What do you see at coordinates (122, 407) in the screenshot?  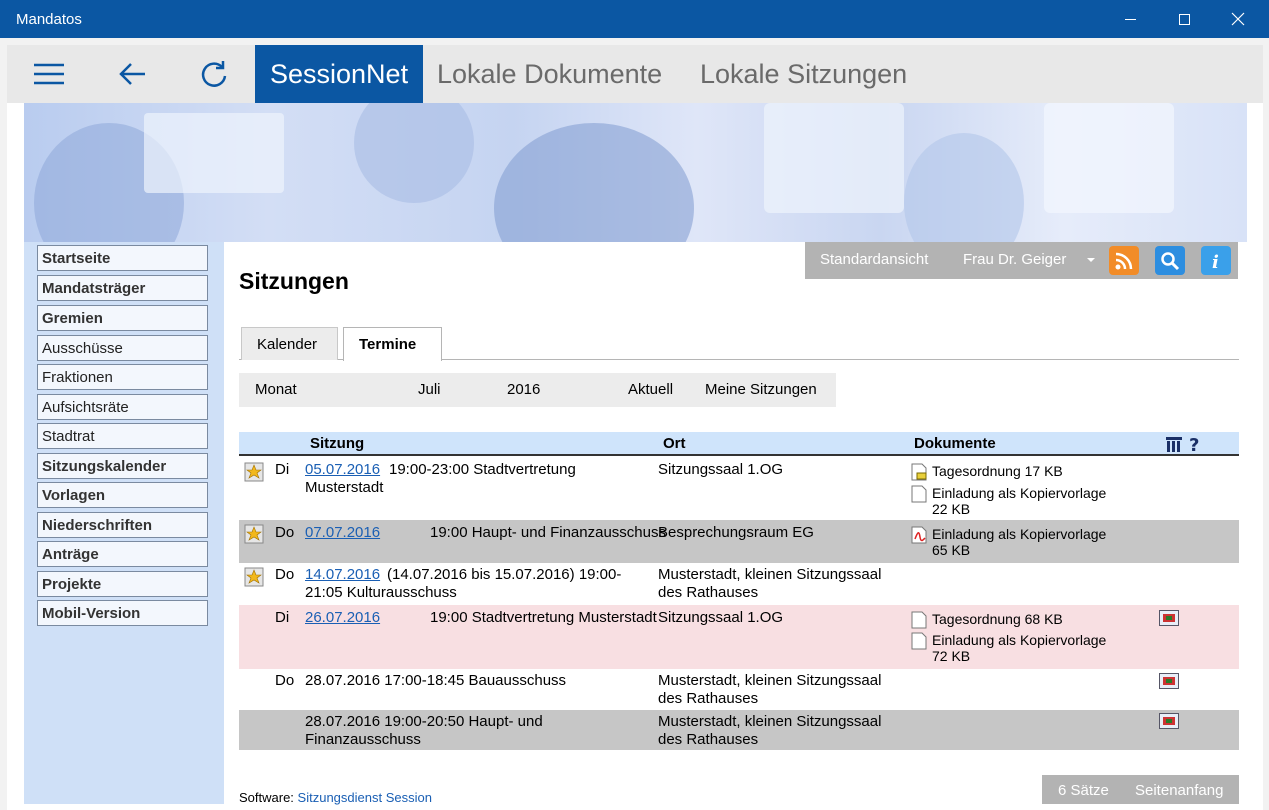 I see `sidebar-item-aufsichtsraete: Aufsichtsräte` at bounding box center [122, 407].